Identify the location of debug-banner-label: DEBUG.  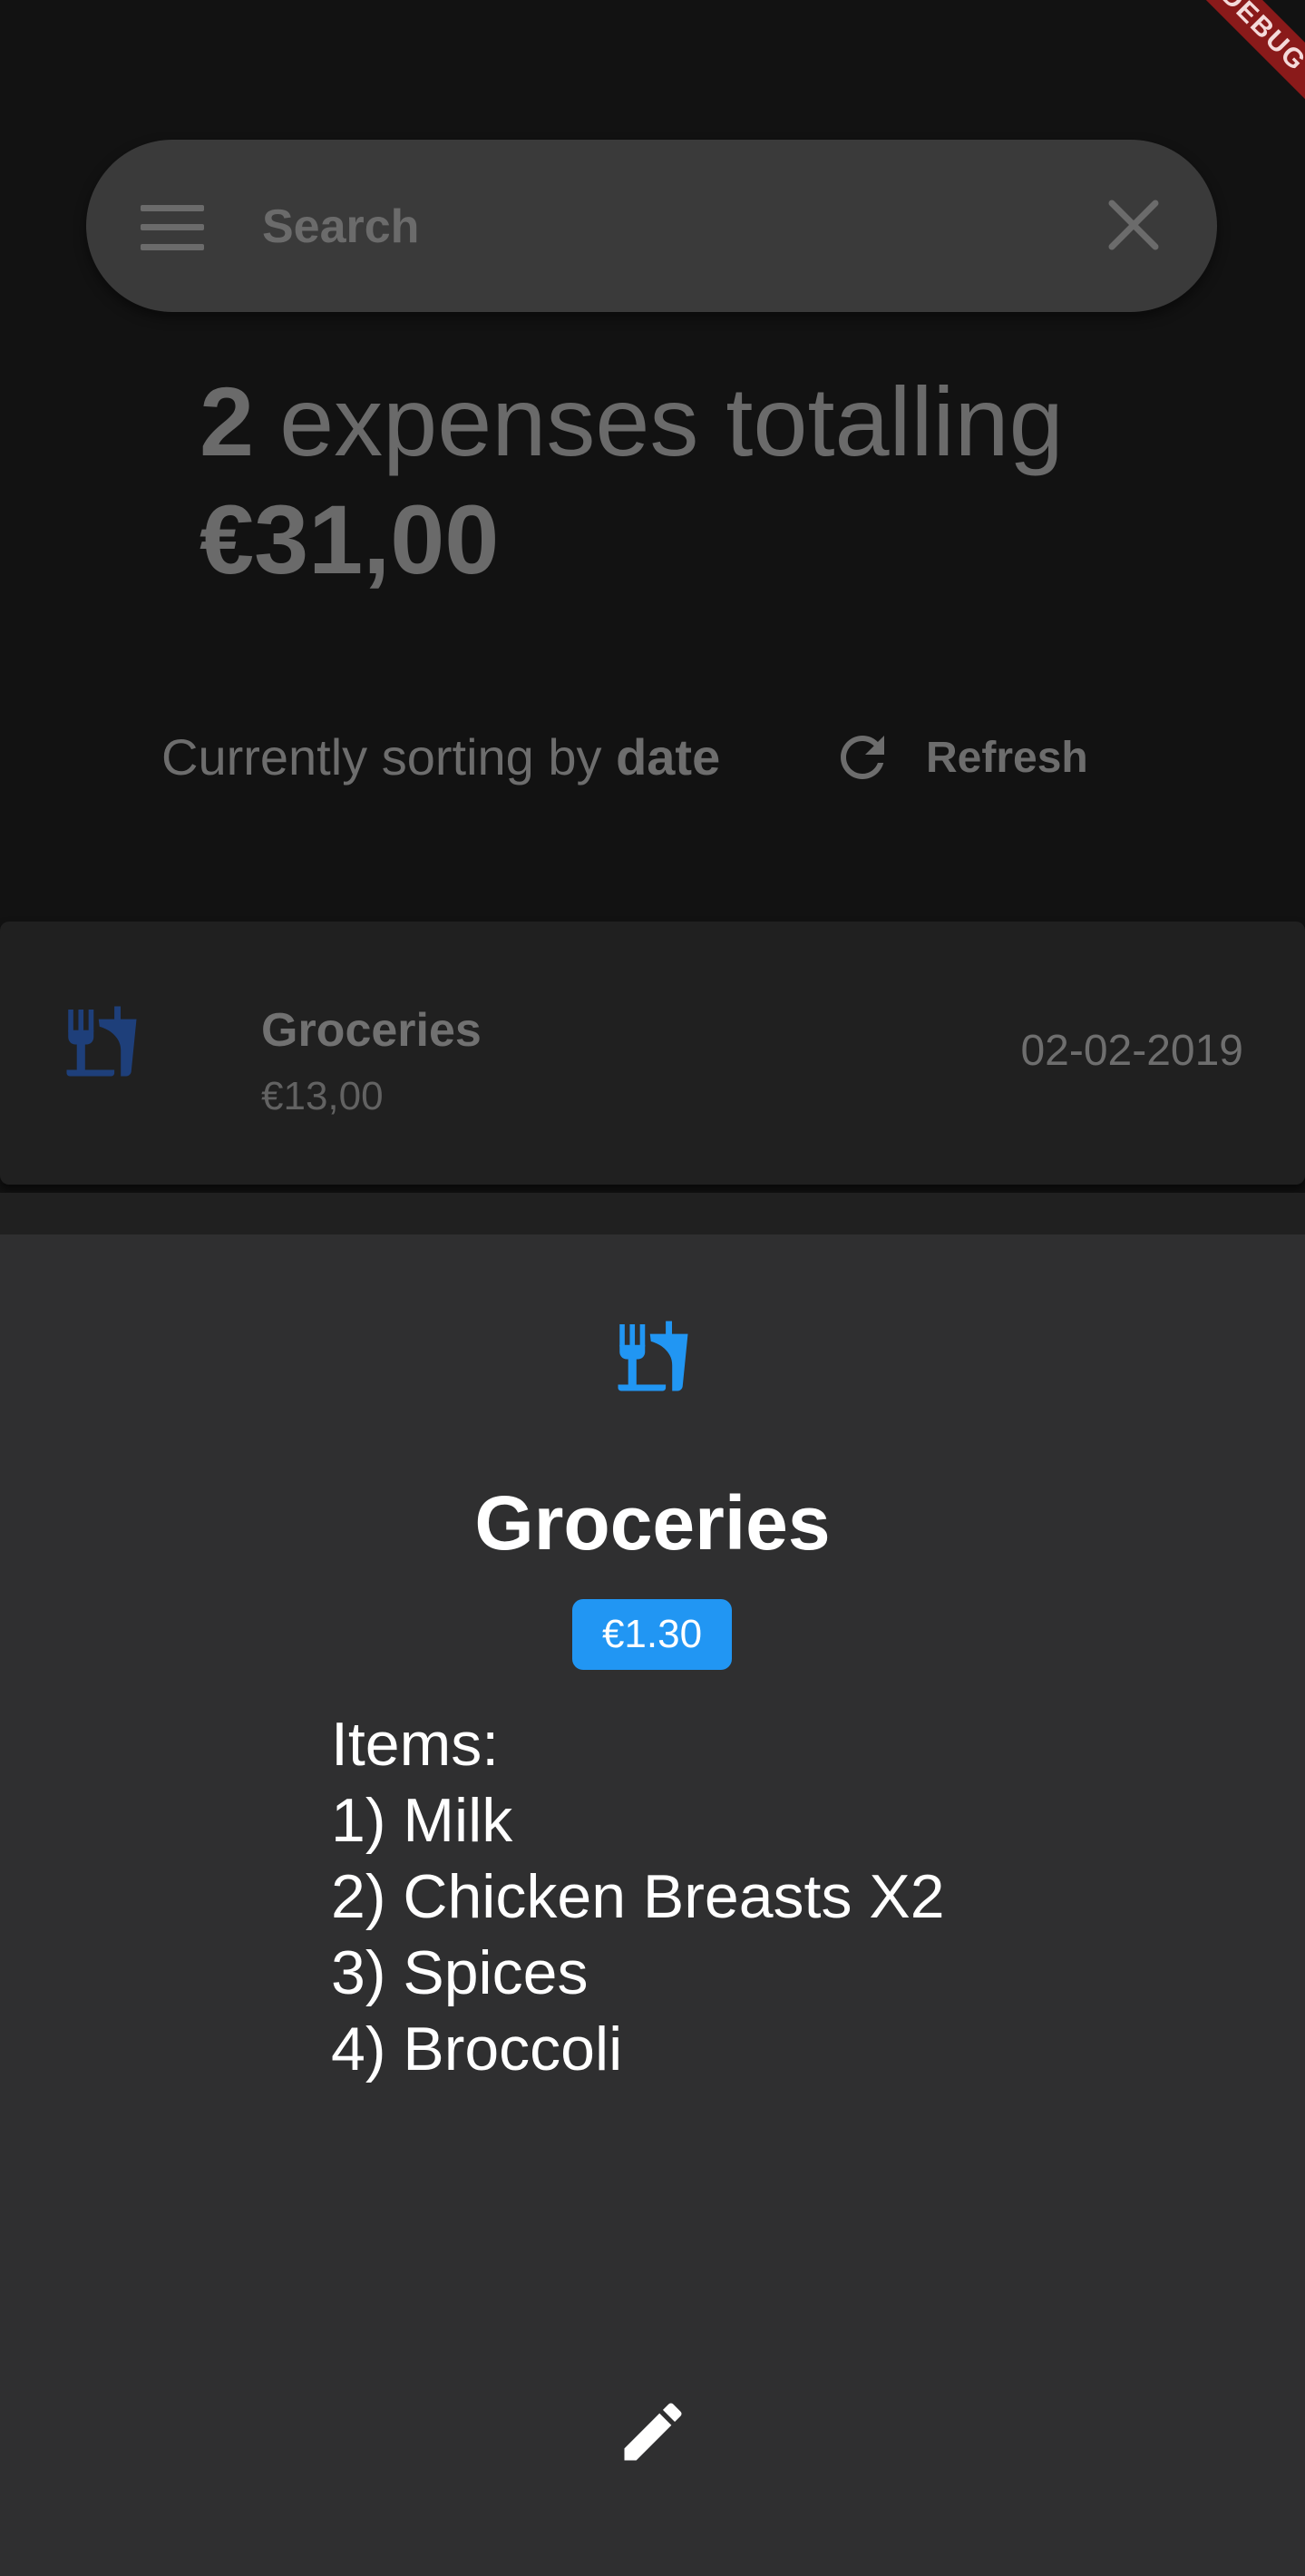
(1246, 59).